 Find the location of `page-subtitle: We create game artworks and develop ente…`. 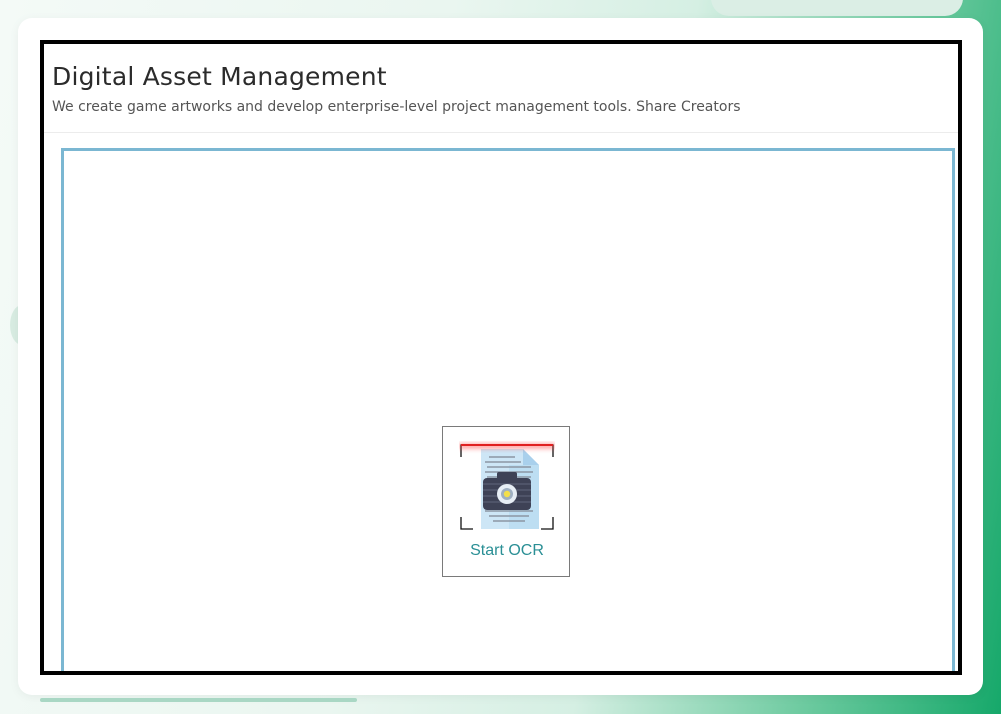

page-subtitle: We create game artworks and develop ente… is located at coordinates (396, 107).